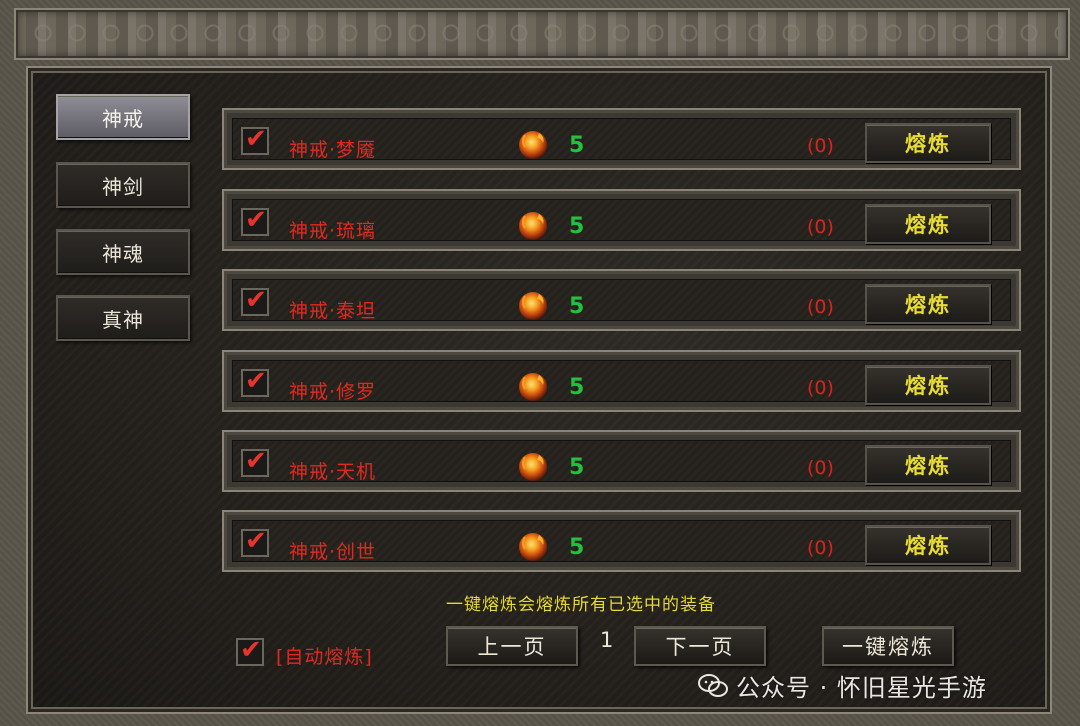 The height and width of the screenshot is (726, 1080). I want to click on tab-label: 真神, so click(123, 319).